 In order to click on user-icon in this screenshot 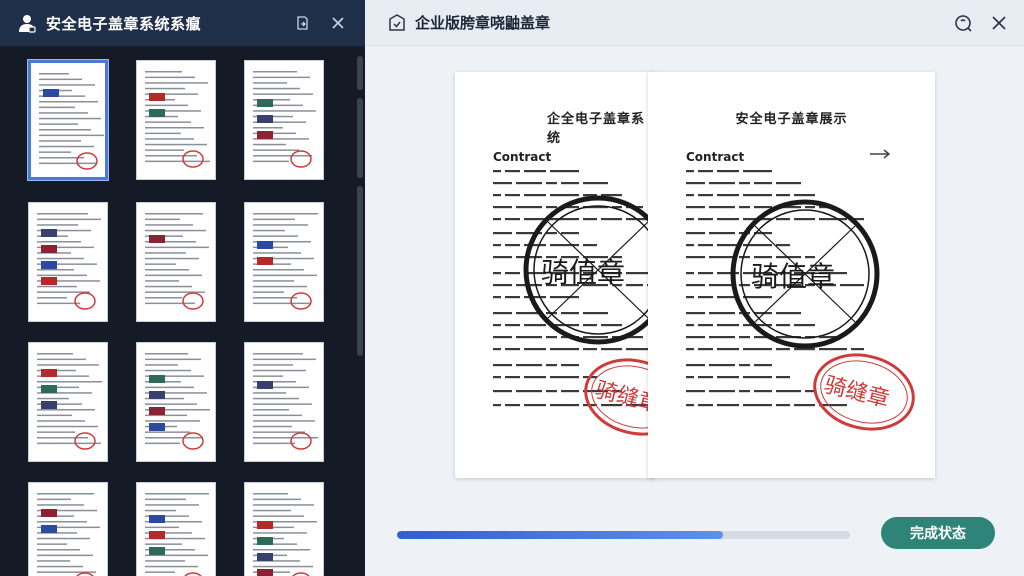, I will do `click(27, 24)`.